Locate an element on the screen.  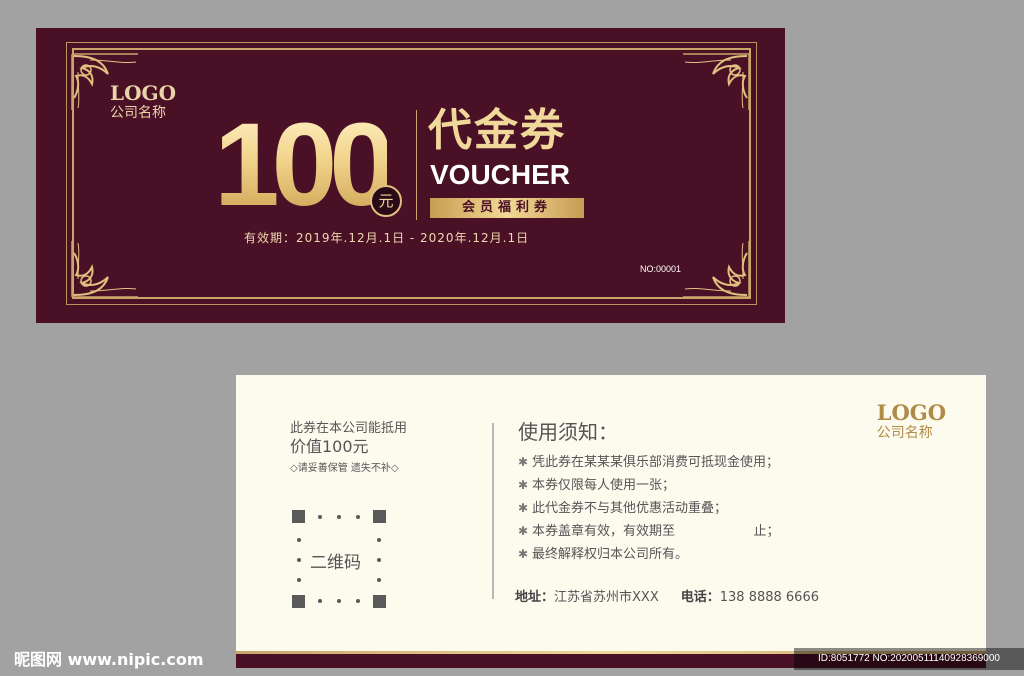
contact-info: 地址：江苏省苏州市XXX 电话：138 8888 6666 is located at coordinates (667, 595).